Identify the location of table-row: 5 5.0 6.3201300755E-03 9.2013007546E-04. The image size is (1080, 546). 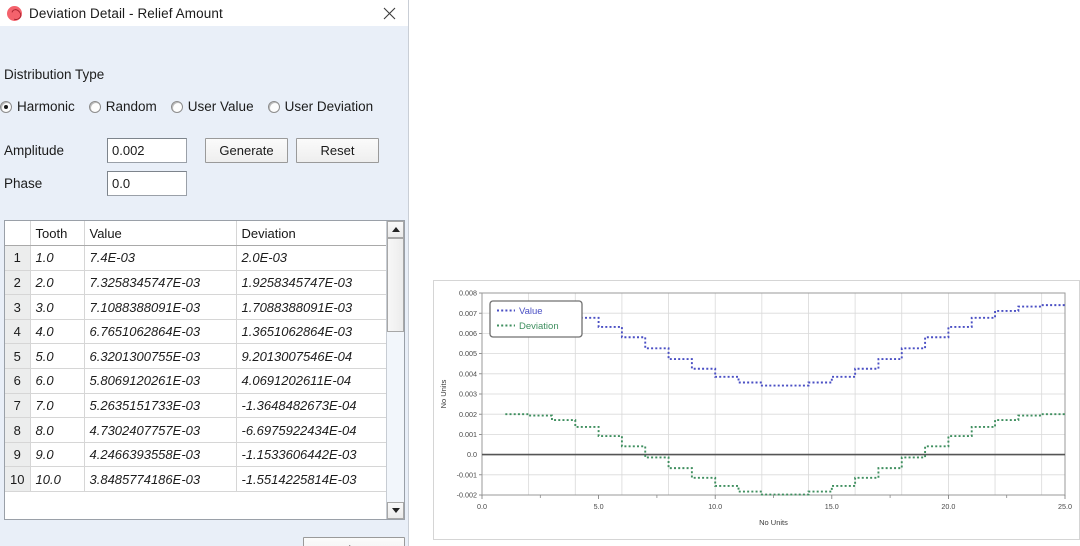
(195, 356).